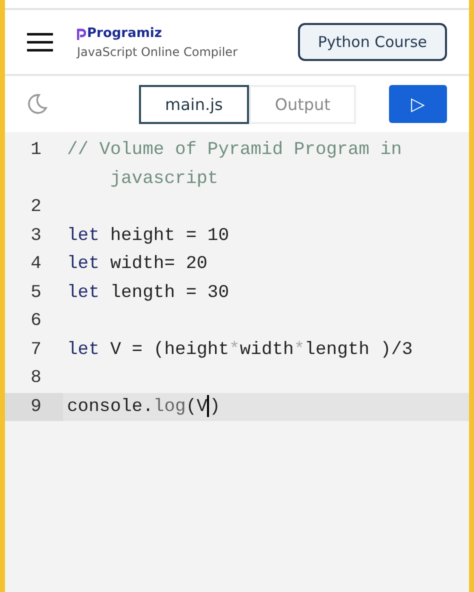 Image resolution: width=474 pixels, height=592 pixels. What do you see at coordinates (157, 51) in the screenshot?
I see `page-subtitle: JavaScript Online Compiler` at bounding box center [157, 51].